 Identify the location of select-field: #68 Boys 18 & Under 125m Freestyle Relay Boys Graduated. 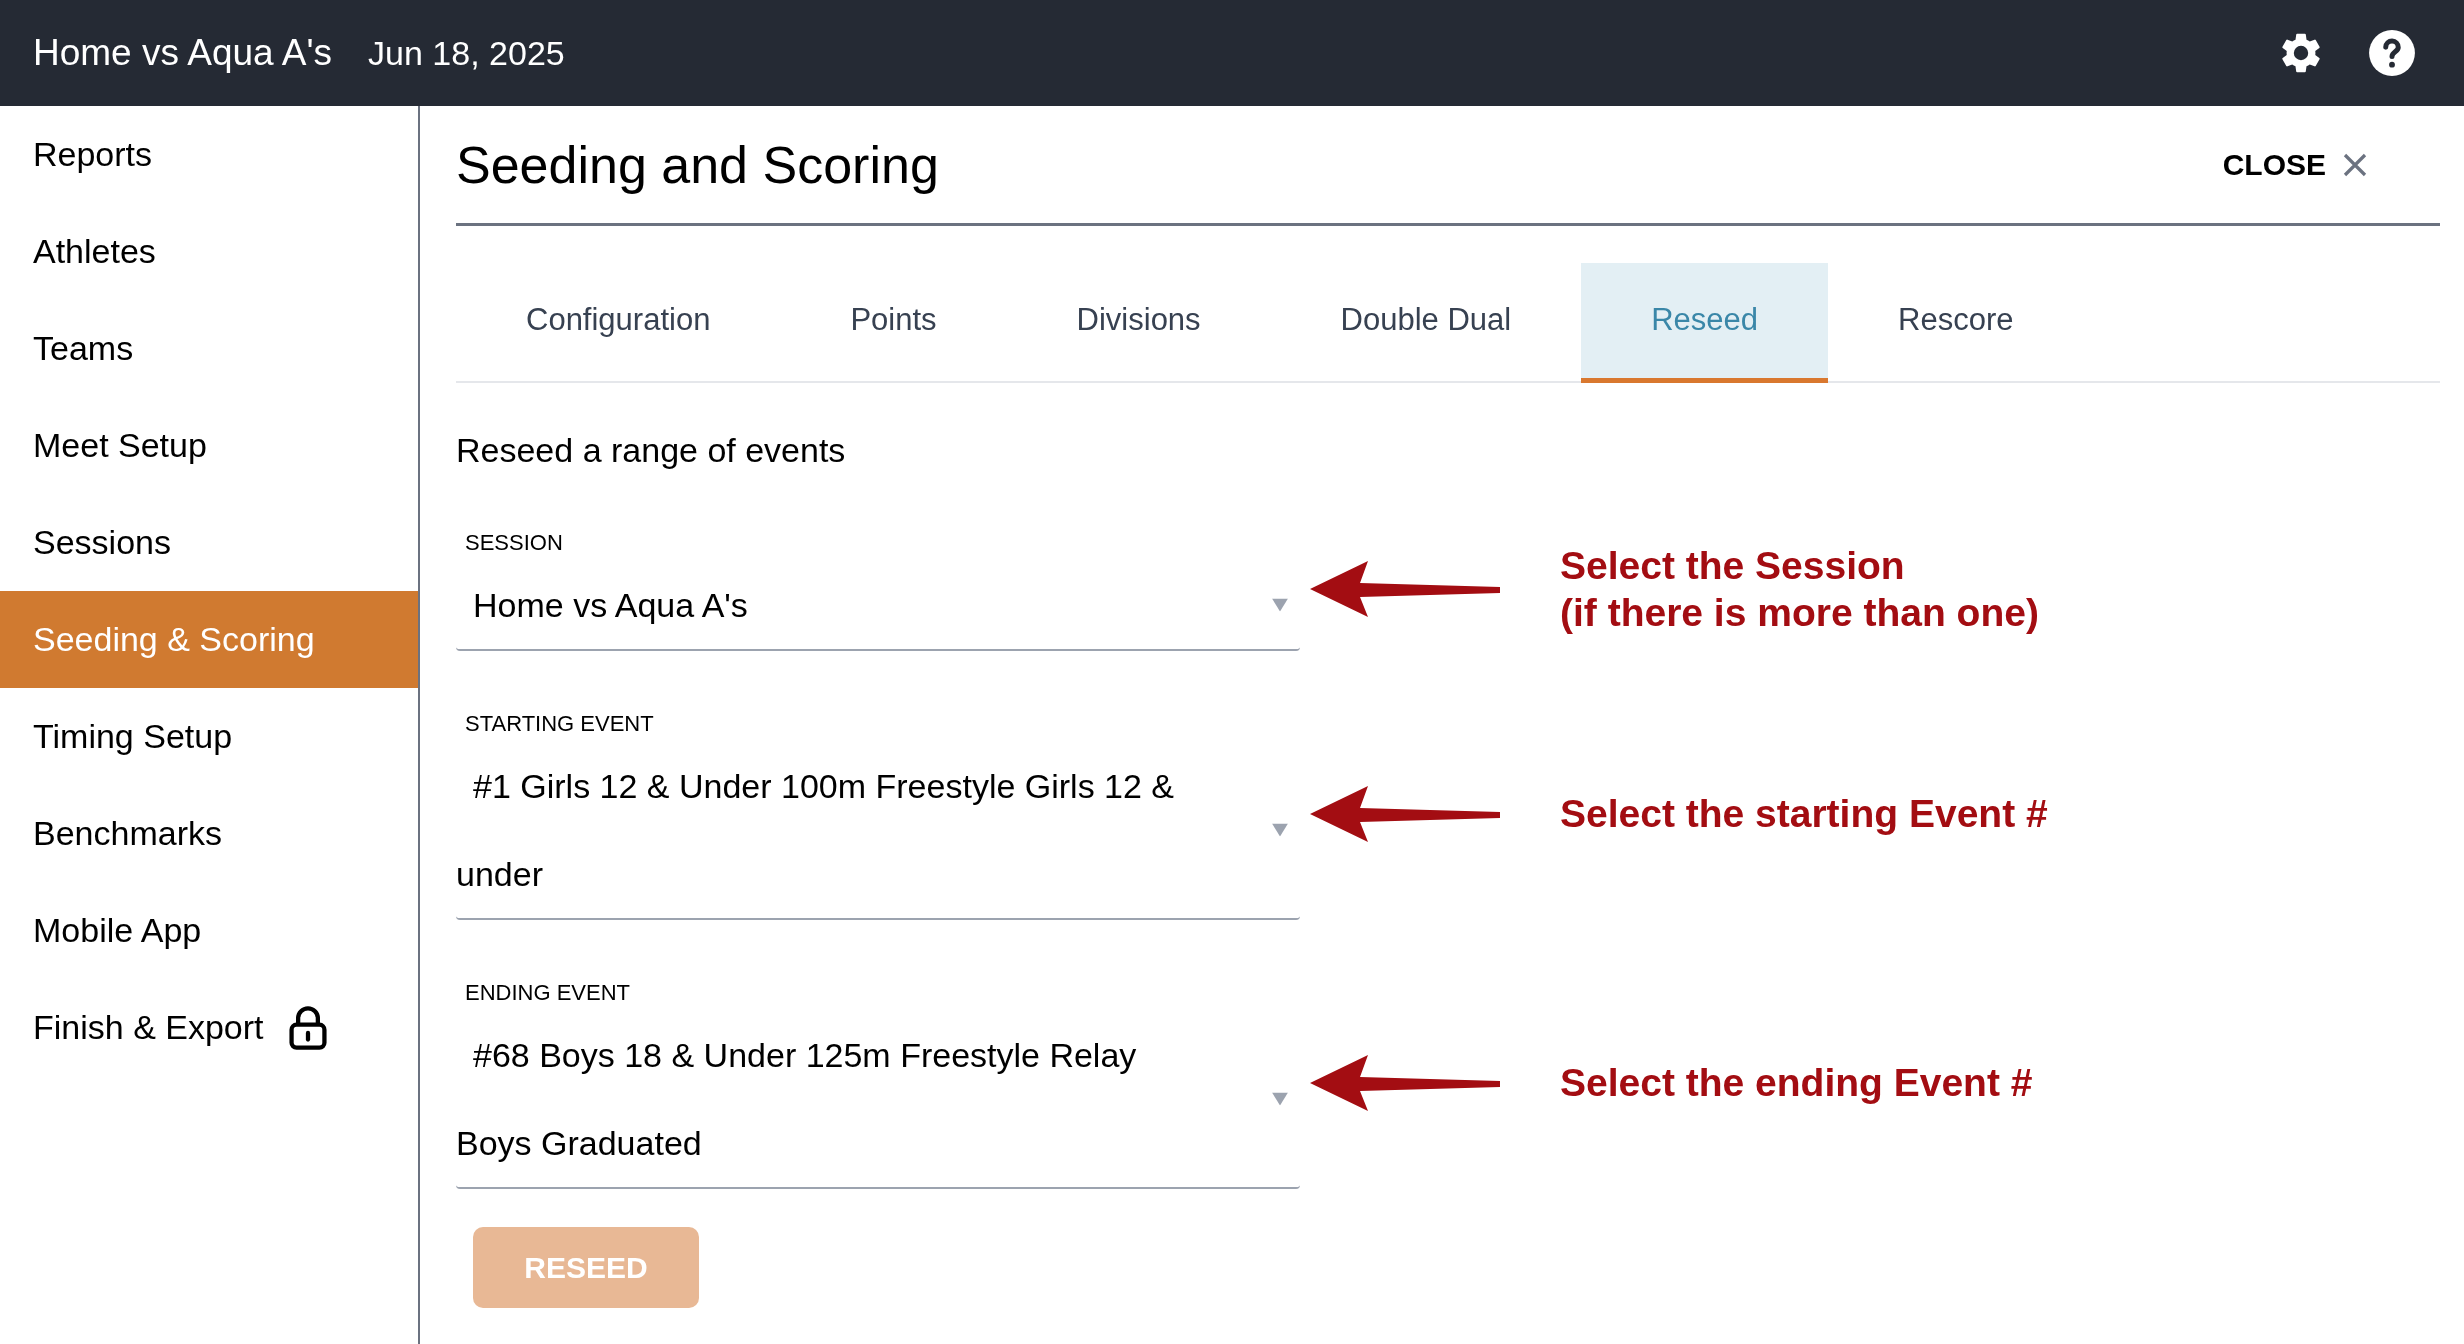
(878, 1100).